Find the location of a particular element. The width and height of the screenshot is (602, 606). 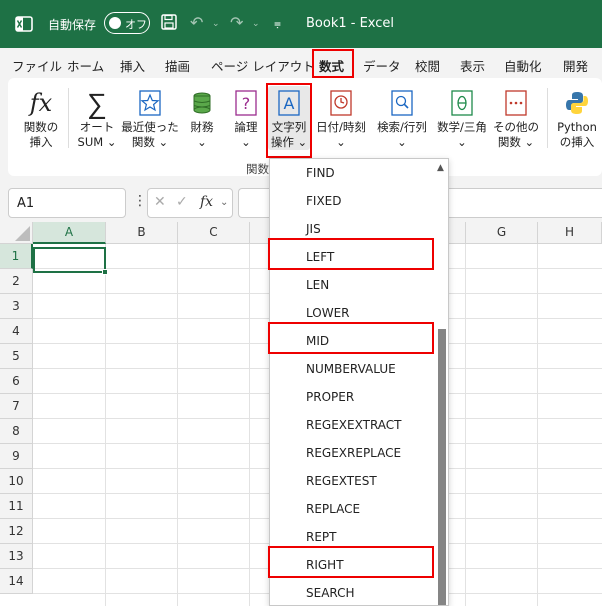

lookup-reference-button: 検索/行列 ⌄ is located at coordinates (402, 118).